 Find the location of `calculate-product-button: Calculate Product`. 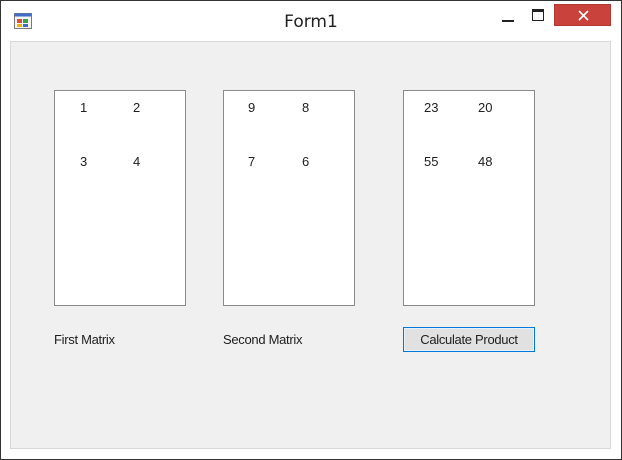

calculate-product-button: Calculate Product is located at coordinates (469, 339).